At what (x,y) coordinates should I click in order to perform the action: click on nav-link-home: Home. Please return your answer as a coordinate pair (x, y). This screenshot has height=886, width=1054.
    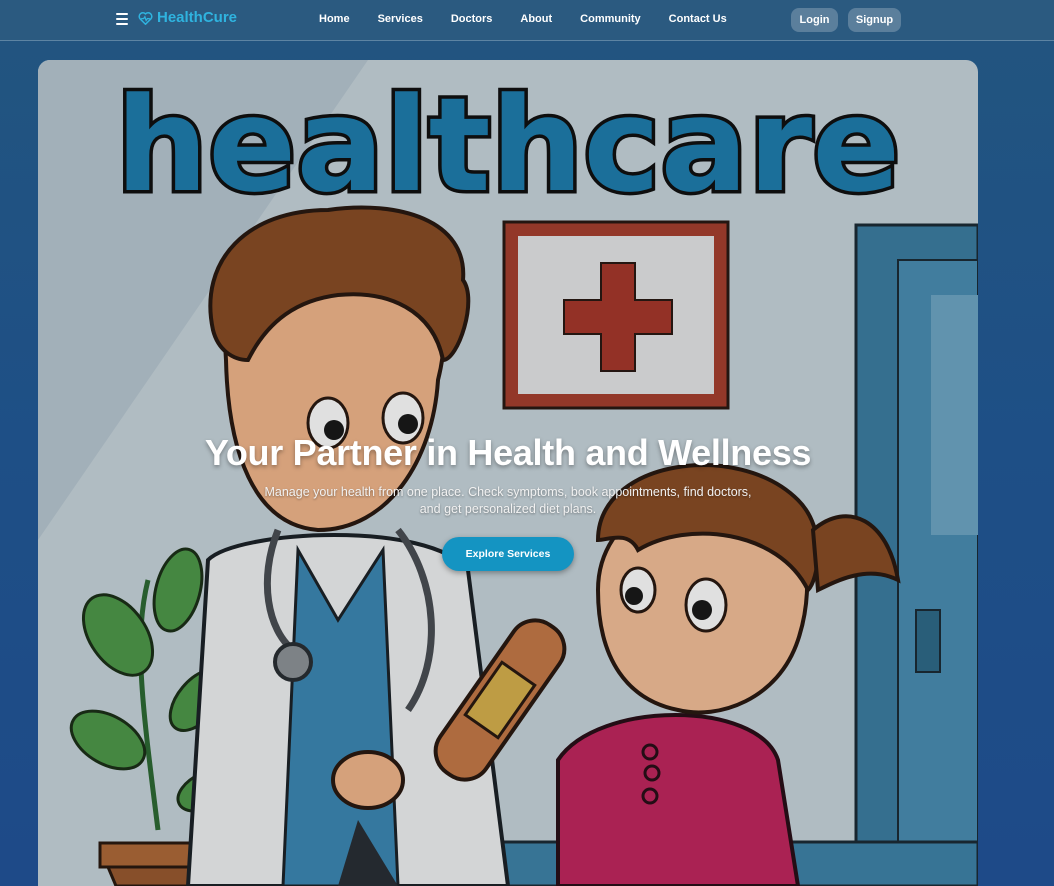
    Looking at the image, I should click on (334, 19).